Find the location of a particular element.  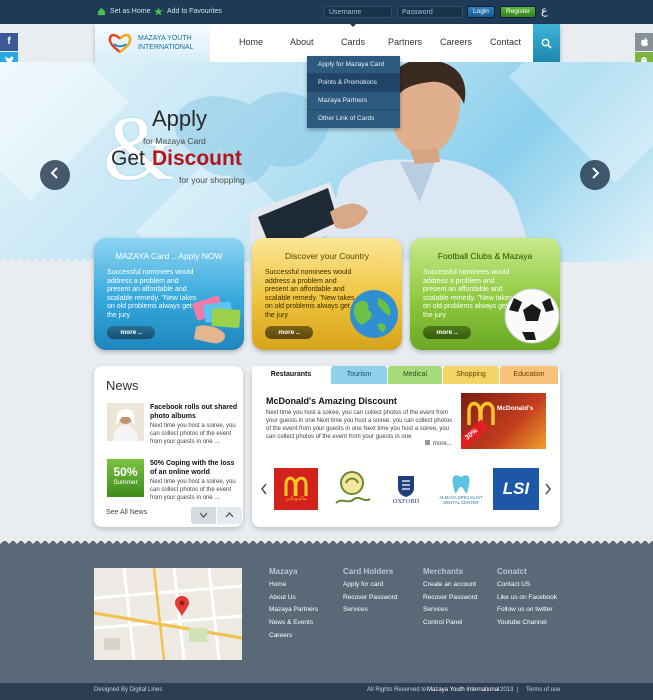

tab-tourism: Tourism is located at coordinates (359, 375).